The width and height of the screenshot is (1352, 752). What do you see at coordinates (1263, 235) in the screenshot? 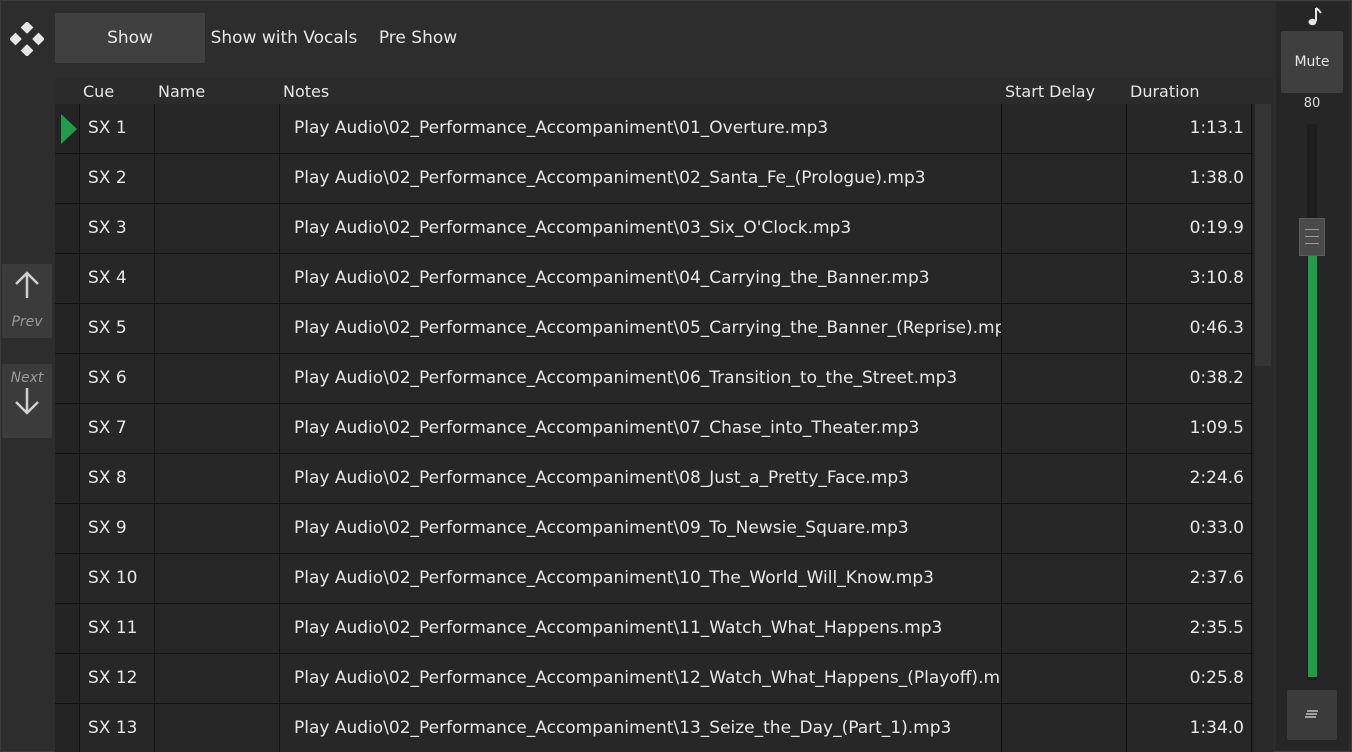
I see `vertical-scrollbar-thumb` at bounding box center [1263, 235].